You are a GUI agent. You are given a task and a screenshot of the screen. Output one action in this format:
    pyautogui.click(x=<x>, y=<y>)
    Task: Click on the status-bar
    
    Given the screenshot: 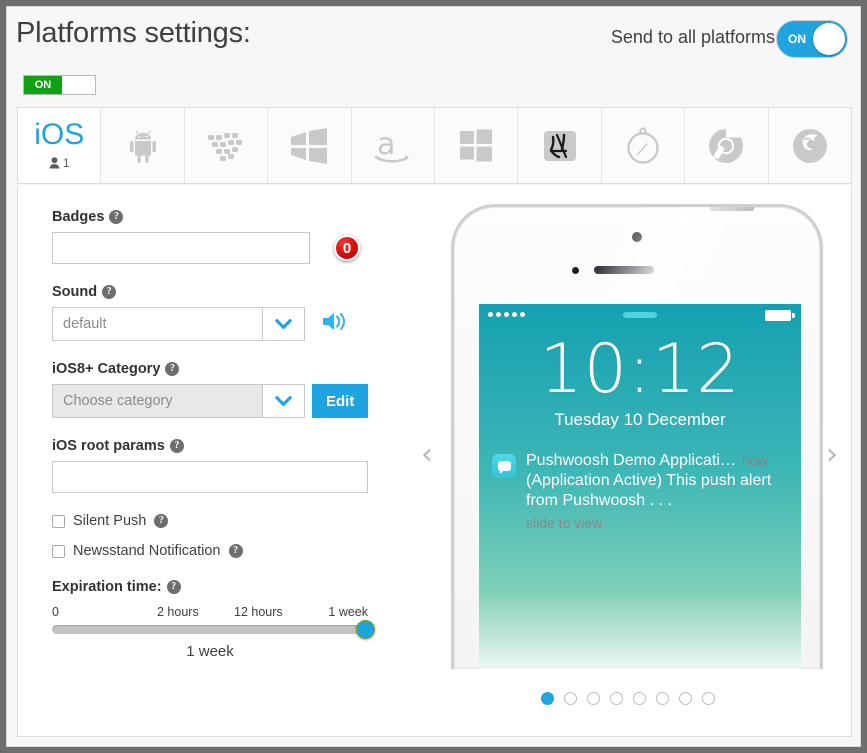 What is the action you would take?
    pyautogui.click(x=640, y=315)
    